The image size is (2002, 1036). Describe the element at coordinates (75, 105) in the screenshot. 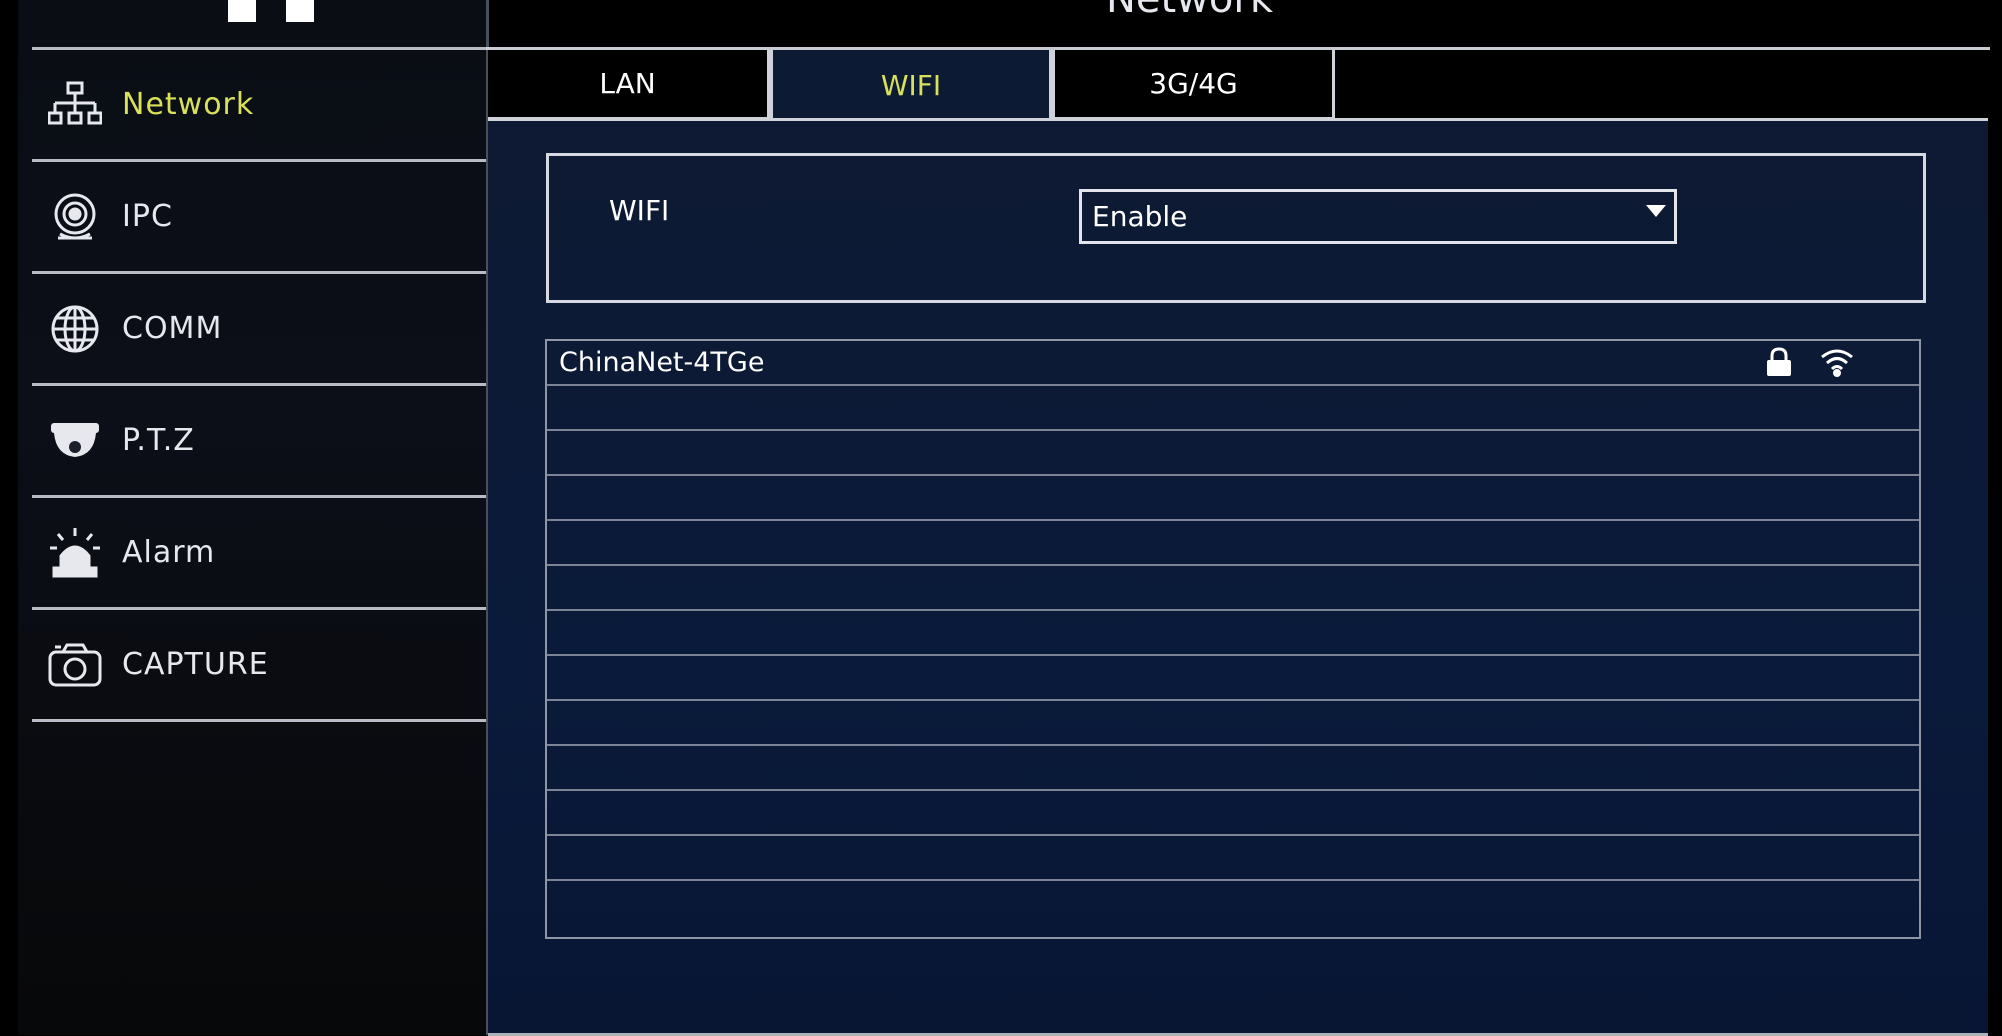

I see `network-icon` at that location.